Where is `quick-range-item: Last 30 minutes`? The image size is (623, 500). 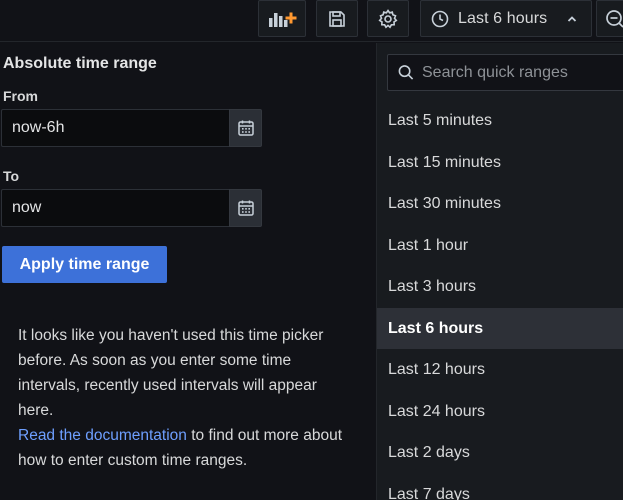 quick-range-item: Last 30 minutes is located at coordinates (500, 204).